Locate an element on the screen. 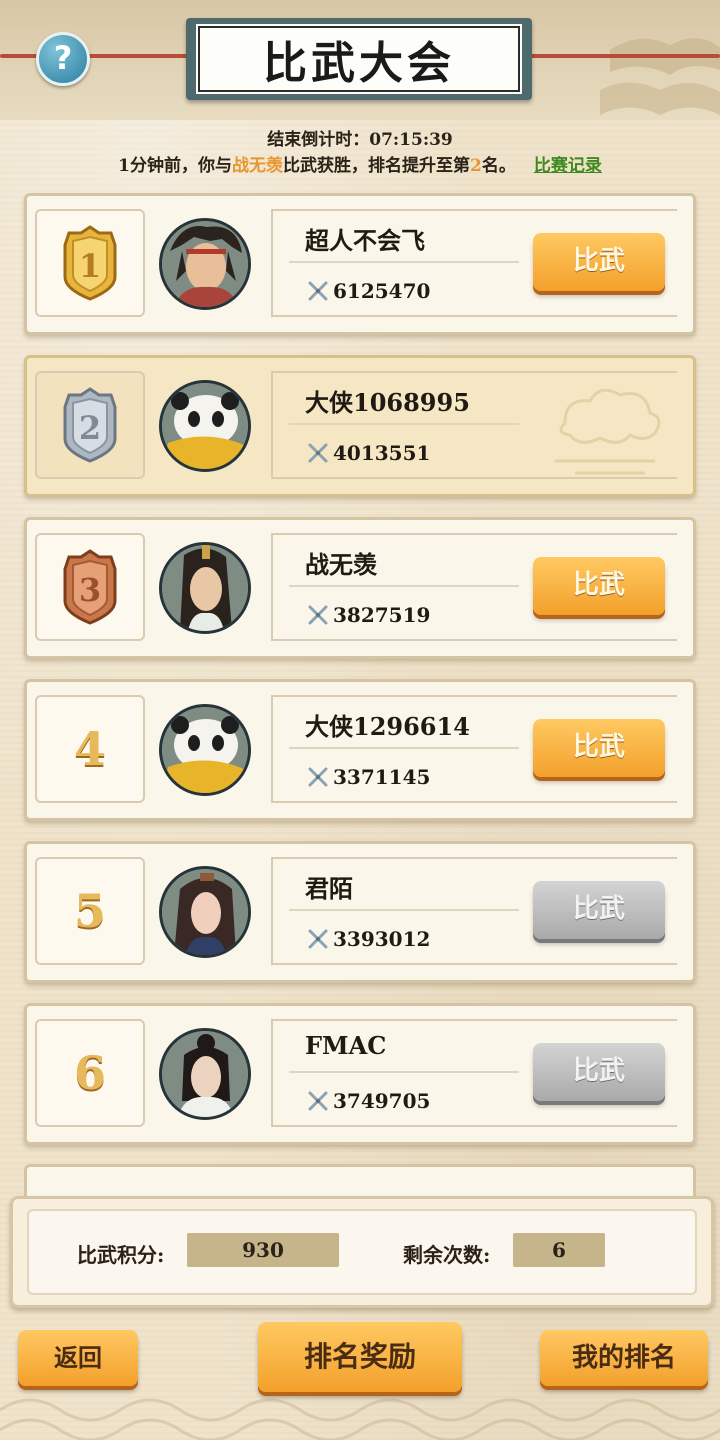 The height and width of the screenshot is (1440, 720). ranking-row-3: 3 战无羡 3827519 比武 is located at coordinates (360, 588).